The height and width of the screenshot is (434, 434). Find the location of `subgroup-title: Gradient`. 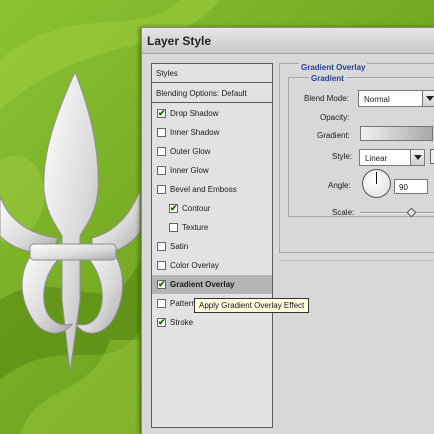

subgroup-title: Gradient is located at coordinates (327, 78).